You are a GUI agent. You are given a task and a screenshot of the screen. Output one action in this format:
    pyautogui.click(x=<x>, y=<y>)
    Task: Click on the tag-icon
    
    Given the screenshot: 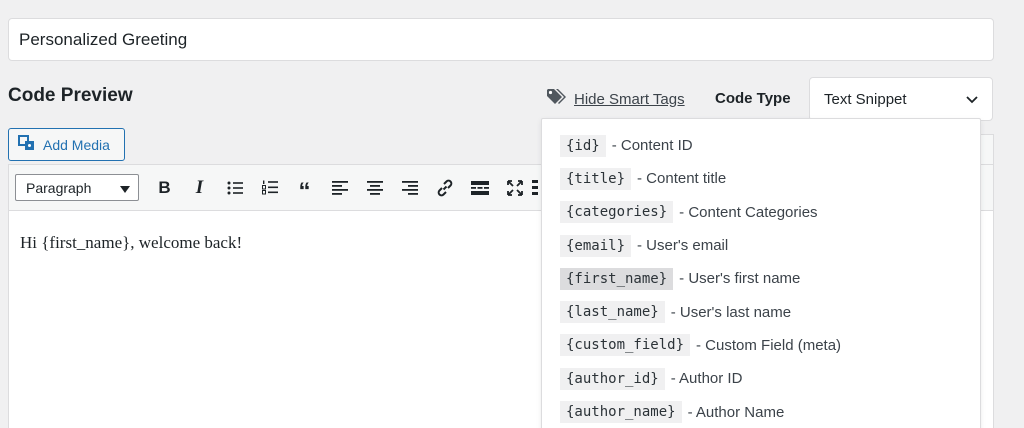 What is the action you would take?
    pyautogui.click(x=557, y=99)
    